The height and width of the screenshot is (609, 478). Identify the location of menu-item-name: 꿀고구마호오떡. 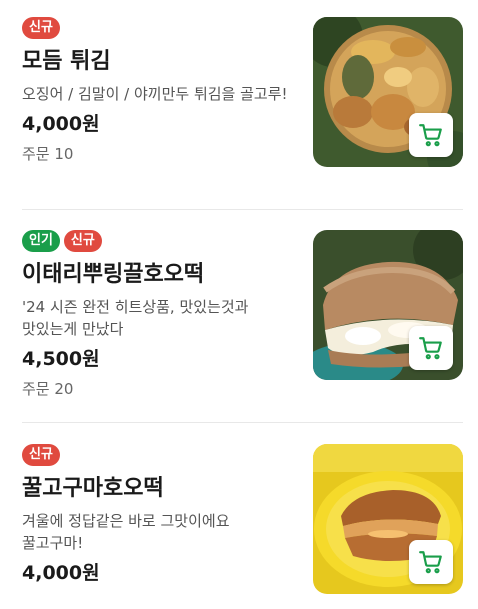
(93, 488).